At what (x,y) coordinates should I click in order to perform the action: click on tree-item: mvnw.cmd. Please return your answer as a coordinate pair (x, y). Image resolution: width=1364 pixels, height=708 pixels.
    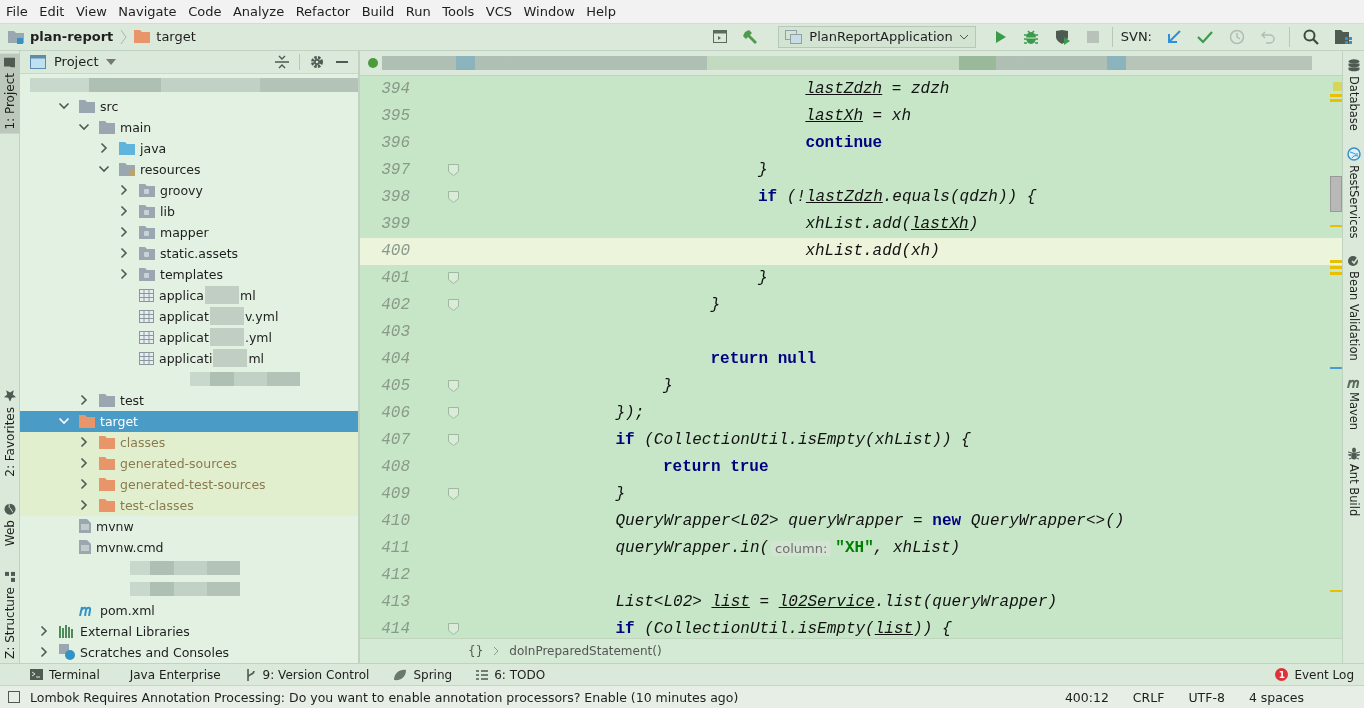
    Looking at the image, I should click on (130, 547).